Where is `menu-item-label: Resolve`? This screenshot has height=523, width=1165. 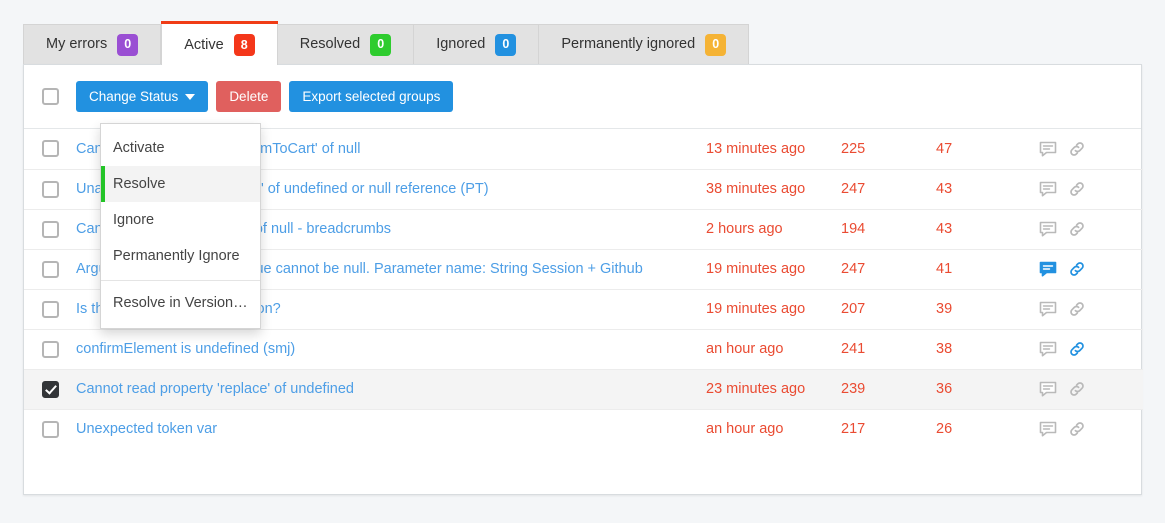 menu-item-label: Resolve is located at coordinates (139, 184).